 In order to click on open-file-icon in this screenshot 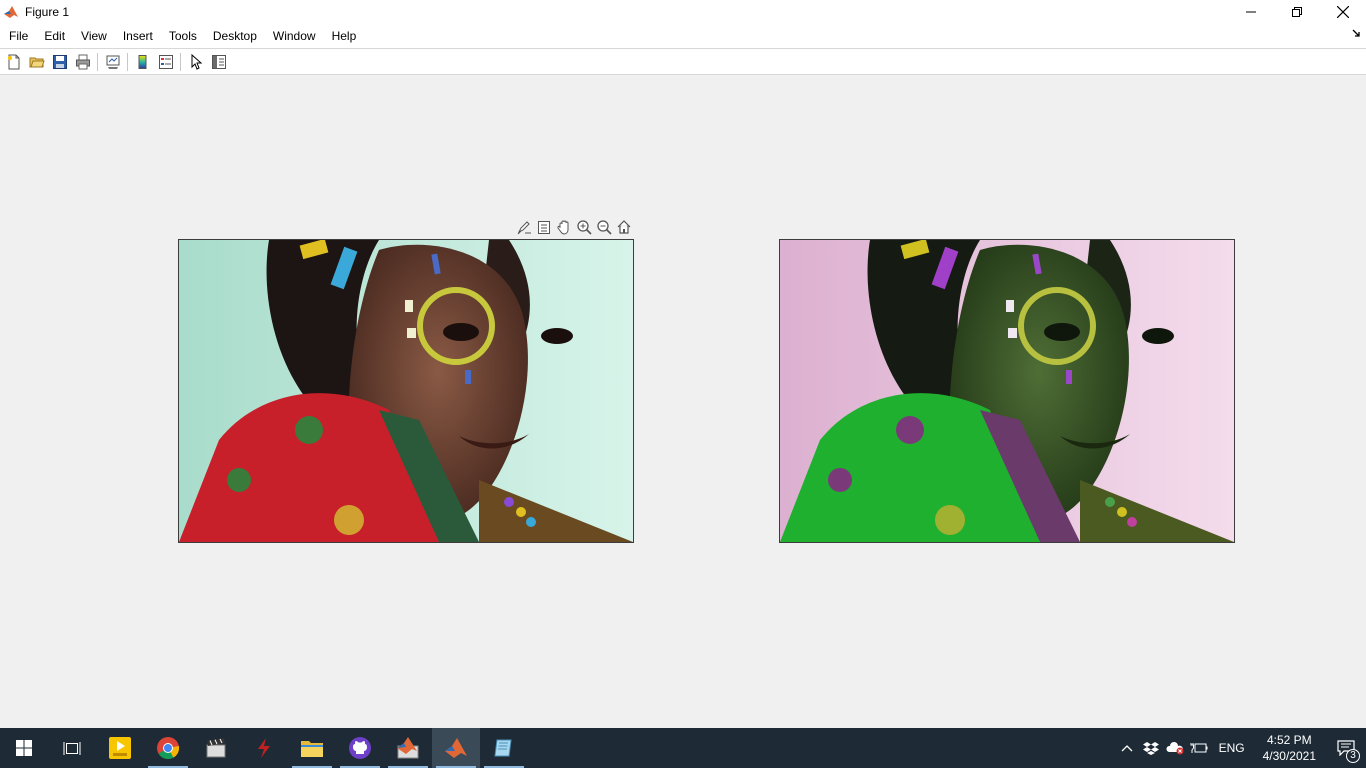, I will do `click(37, 62)`.